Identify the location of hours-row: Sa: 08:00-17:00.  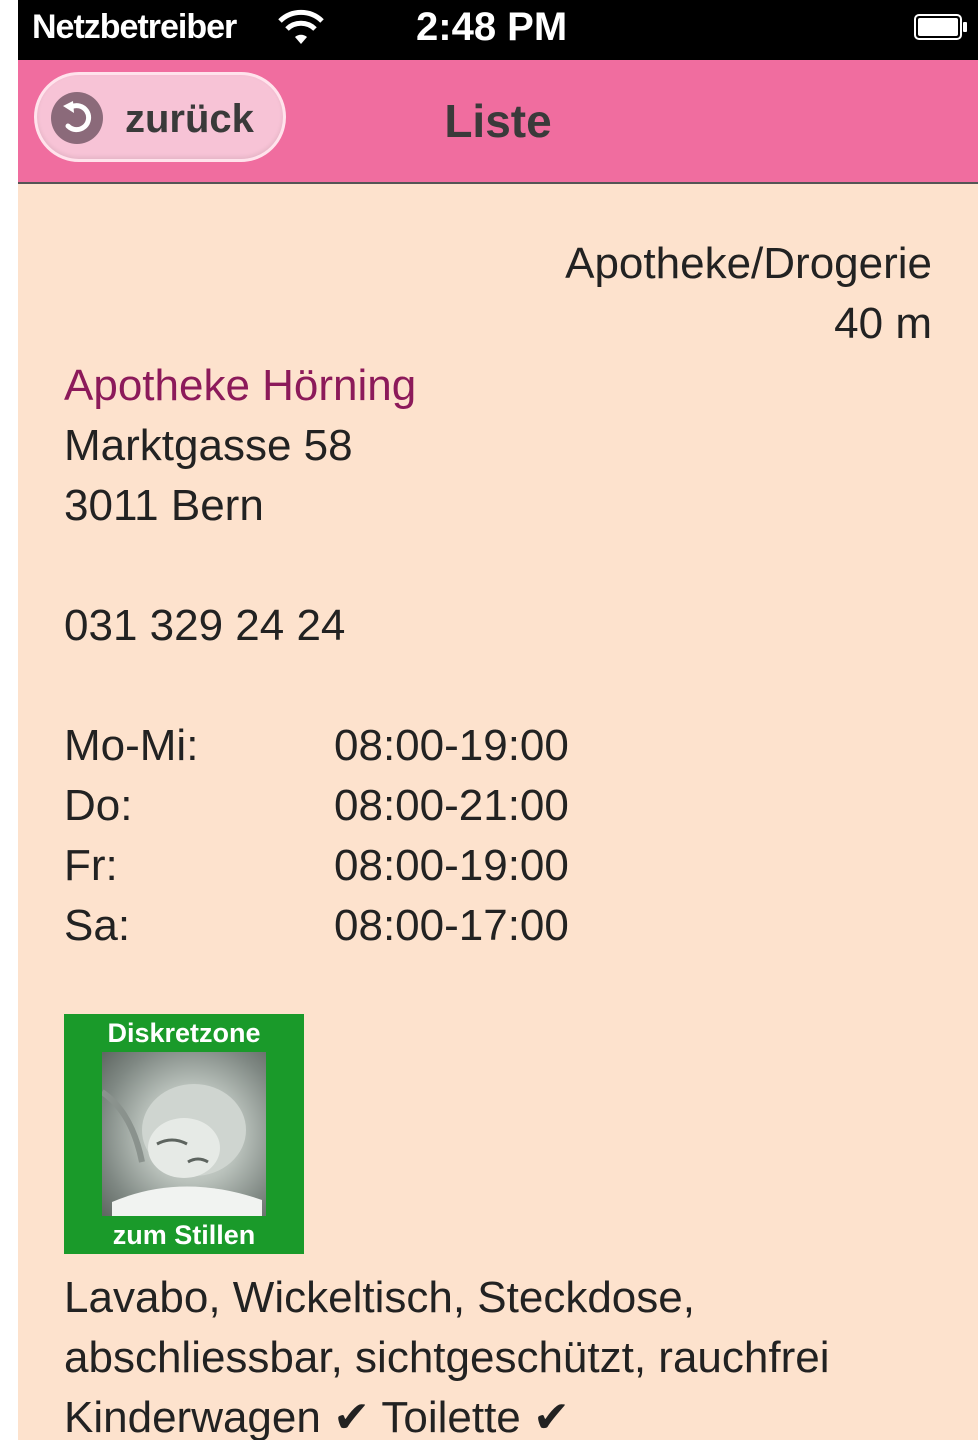
(316, 926).